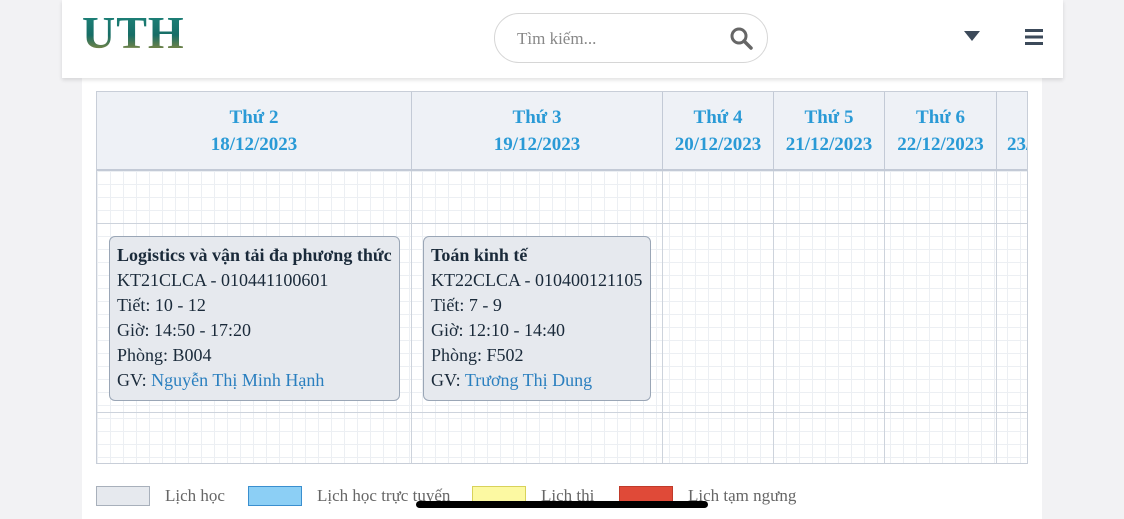  Describe the element at coordinates (254, 117) in the screenshot. I see `day-name: Thứ 2` at that location.